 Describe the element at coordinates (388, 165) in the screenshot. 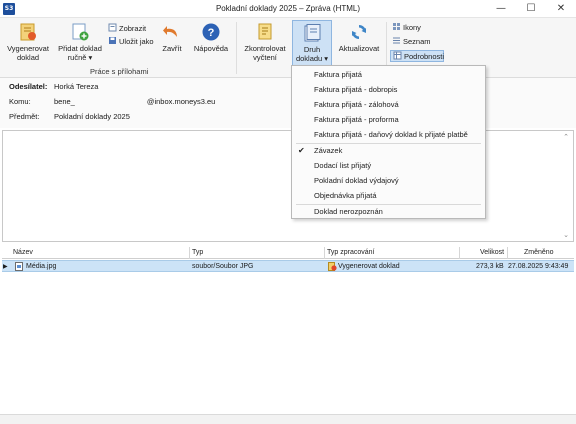

I see `menu-item-dodaci-list: Dodací list přijatý` at that location.